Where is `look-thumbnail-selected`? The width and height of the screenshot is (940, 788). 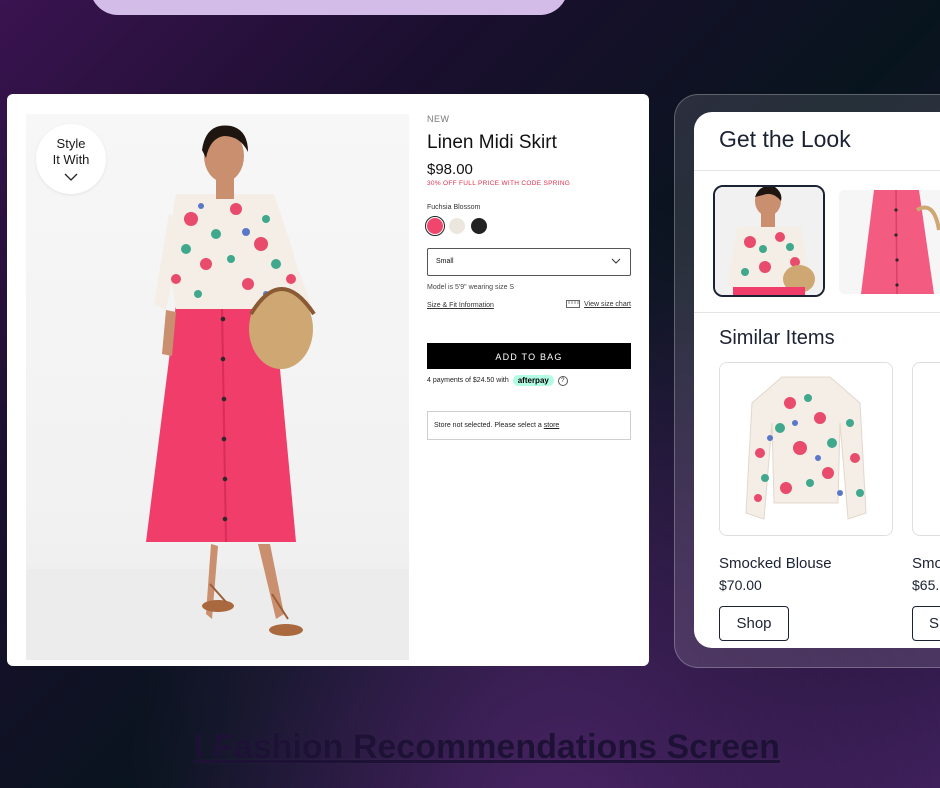 look-thumbnail-selected is located at coordinates (769, 241).